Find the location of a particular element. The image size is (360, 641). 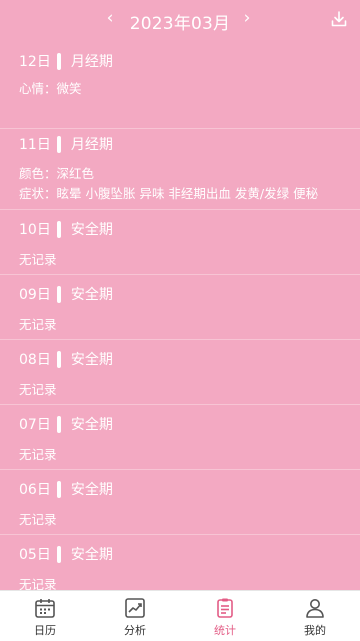

bottom-tab-bar: 日历 分析 统计 我的 is located at coordinates (180, 615).